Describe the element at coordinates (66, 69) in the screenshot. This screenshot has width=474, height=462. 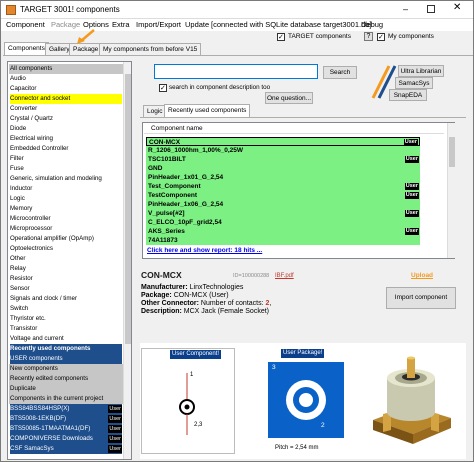
I see `category-item: All components` at that location.